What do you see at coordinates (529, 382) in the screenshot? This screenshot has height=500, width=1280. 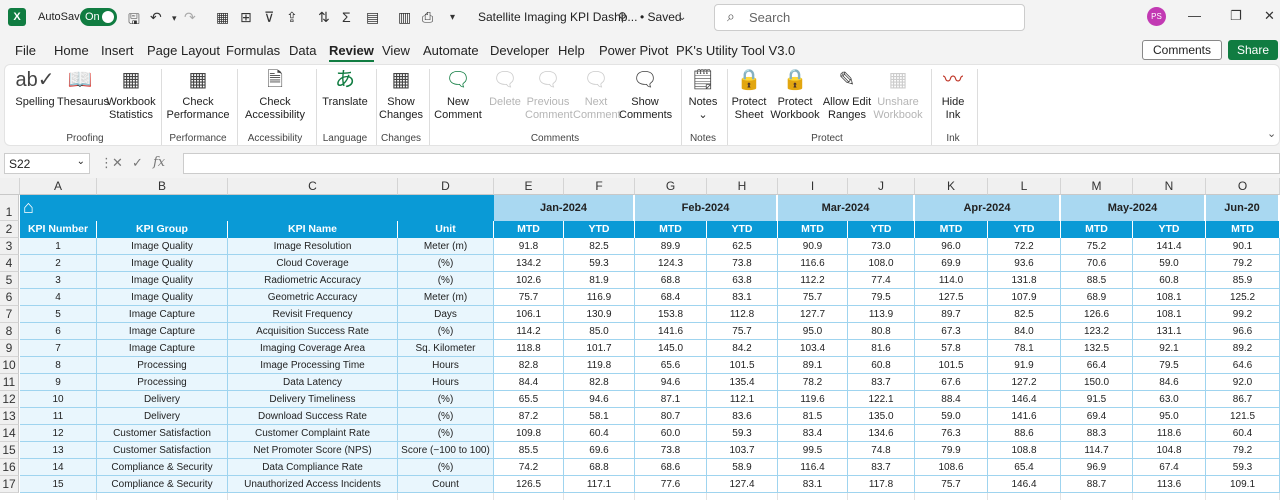 I see `table-cell: 84.4` at bounding box center [529, 382].